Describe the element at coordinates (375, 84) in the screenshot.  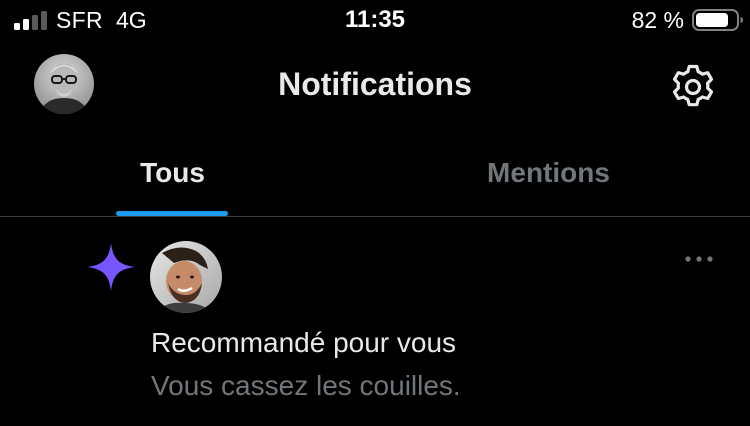
I see `page-title: Notifications` at that location.